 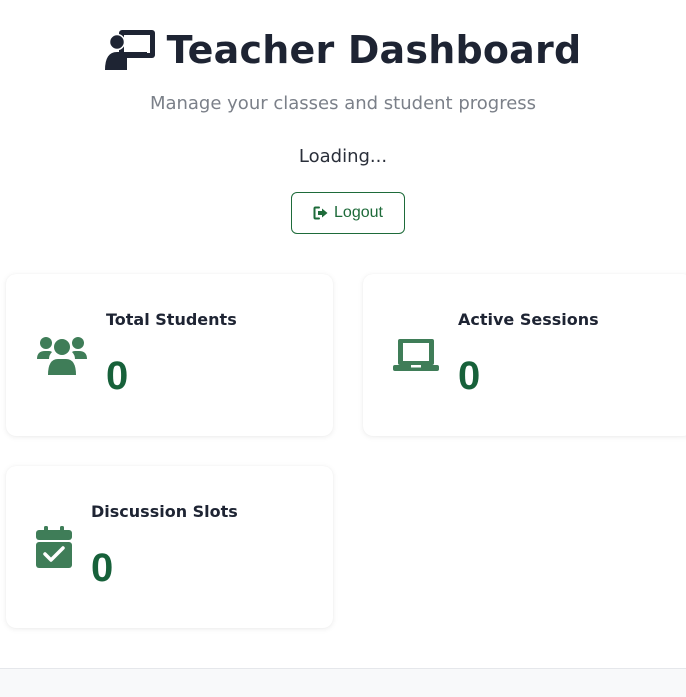 What do you see at coordinates (528, 319) in the screenshot?
I see `stat-label: Active Sessions` at bounding box center [528, 319].